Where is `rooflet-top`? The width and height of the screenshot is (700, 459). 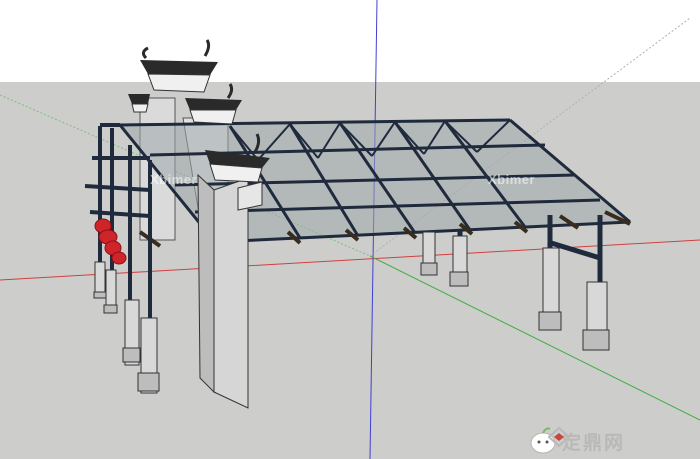 rooflet-top is located at coordinates (179, 66).